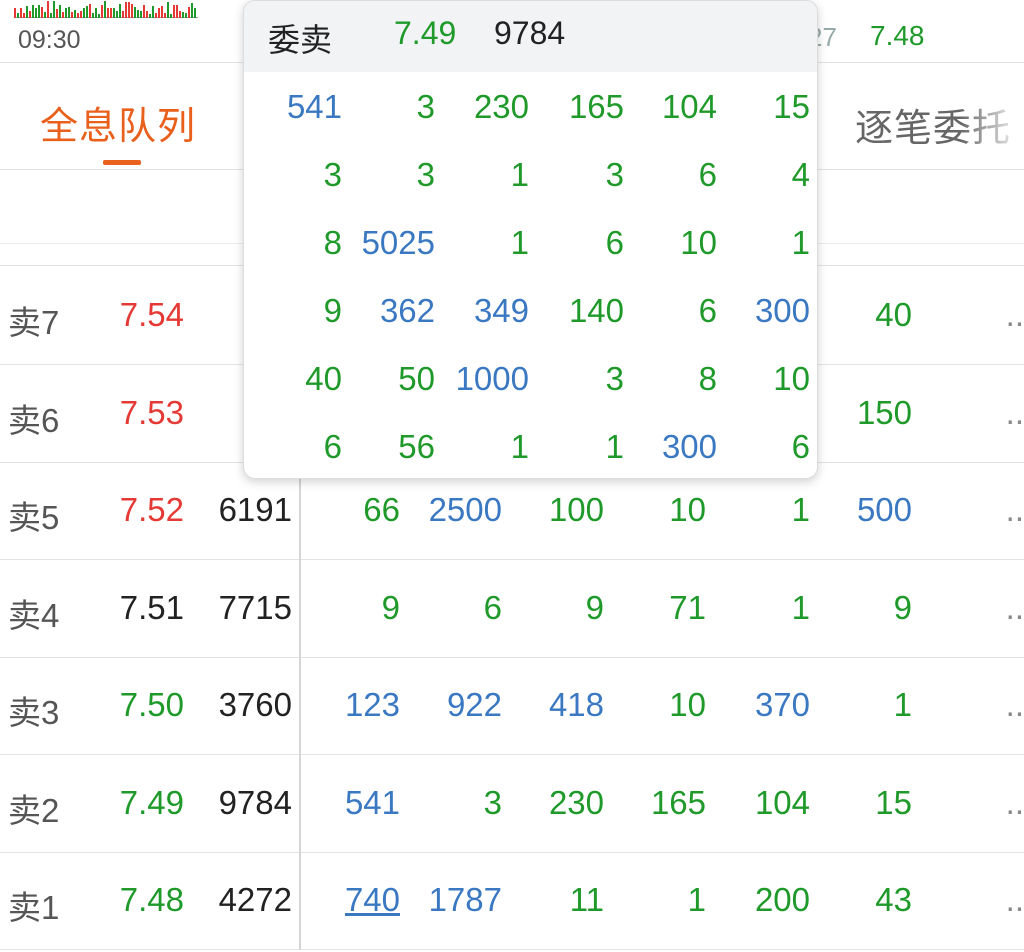 This screenshot has width=1024, height=952. I want to click on row-price: 7.51, so click(151, 607).